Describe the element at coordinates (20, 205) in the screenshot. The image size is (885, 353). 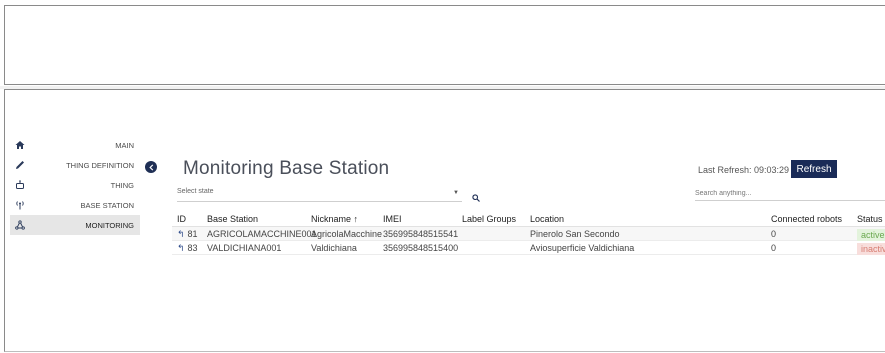
I see `antenna-icon` at that location.